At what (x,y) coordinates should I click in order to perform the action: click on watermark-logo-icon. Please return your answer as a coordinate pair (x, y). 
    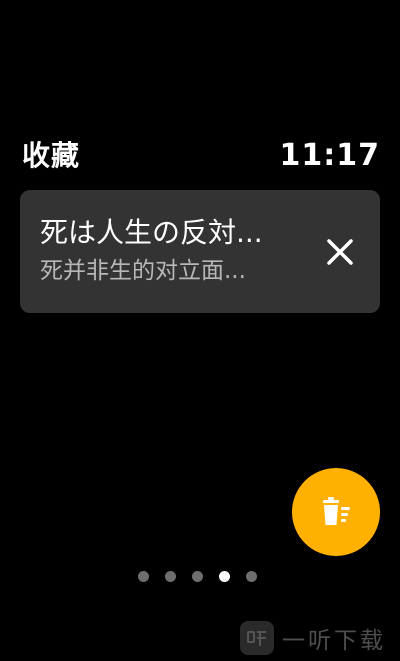
    Looking at the image, I should click on (257, 638).